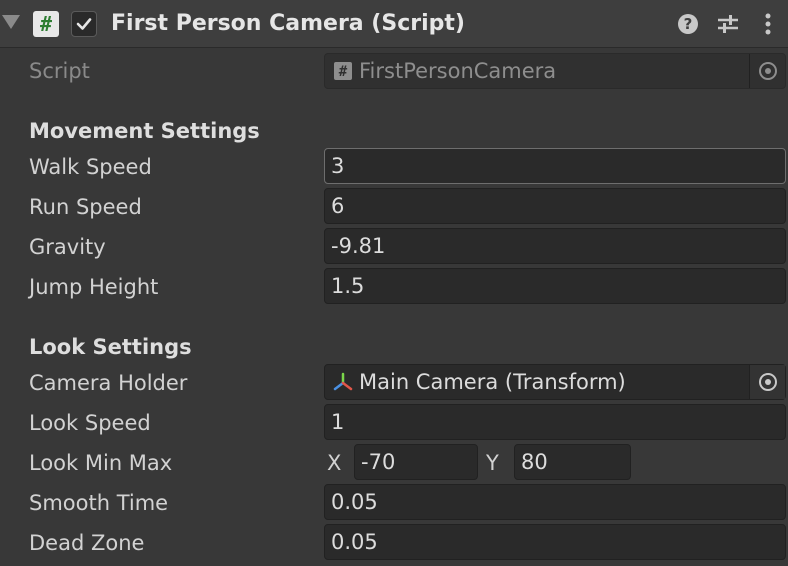 The height and width of the screenshot is (566, 788). Describe the element at coordinates (288, 23) in the screenshot. I see `component-title: First Person Camera (Script)` at that location.